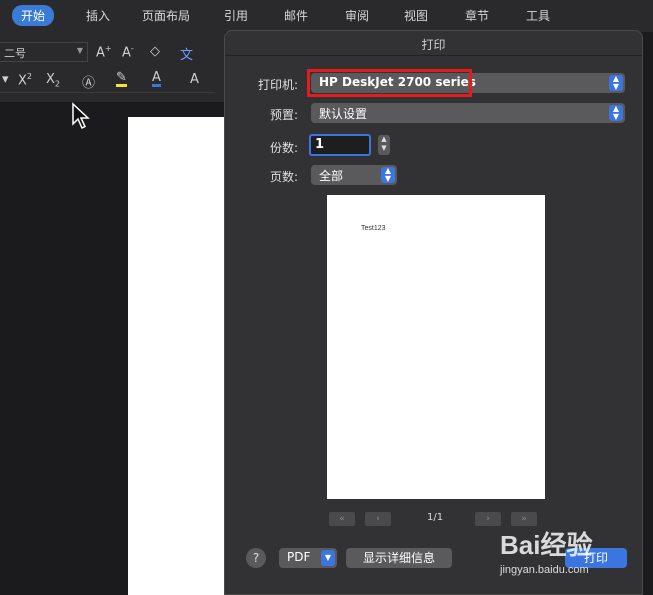 The height and width of the screenshot is (595, 653). I want to click on menu-item-review: 审阅, so click(357, 15).